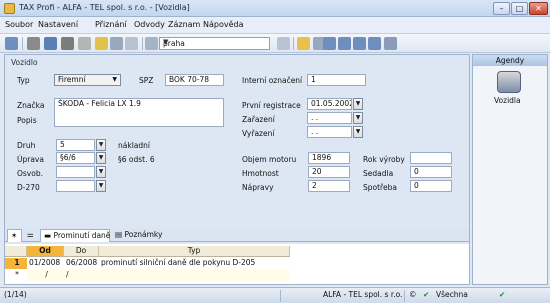 The height and width of the screenshot is (303, 550). What do you see at coordinates (134, 145) in the screenshot?
I see `druh-text: nákladní` at bounding box center [134, 145].